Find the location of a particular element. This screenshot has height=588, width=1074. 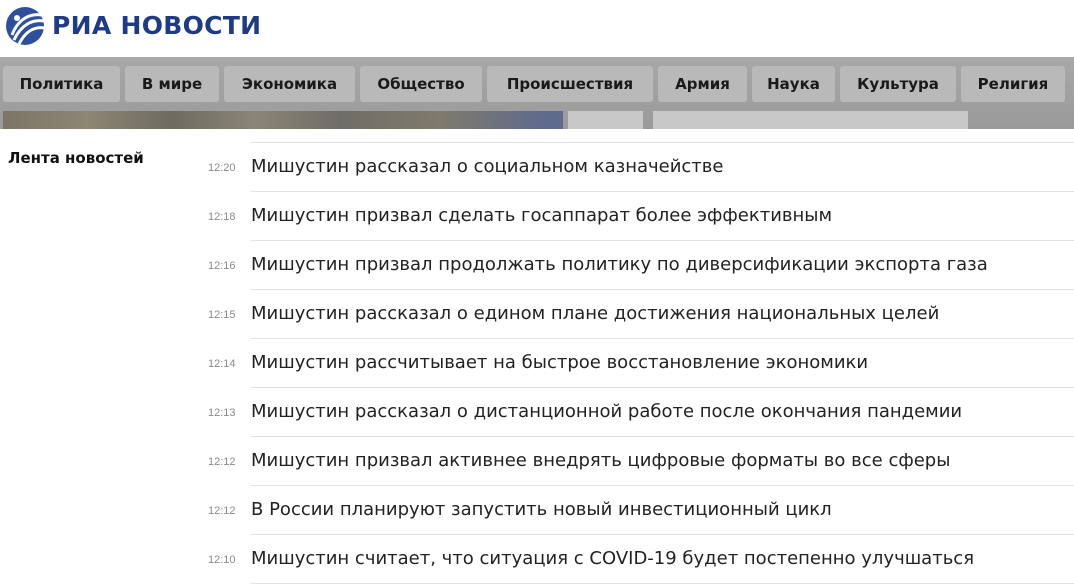

feed-item-time: 12:18 is located at coordinates (222, 217).